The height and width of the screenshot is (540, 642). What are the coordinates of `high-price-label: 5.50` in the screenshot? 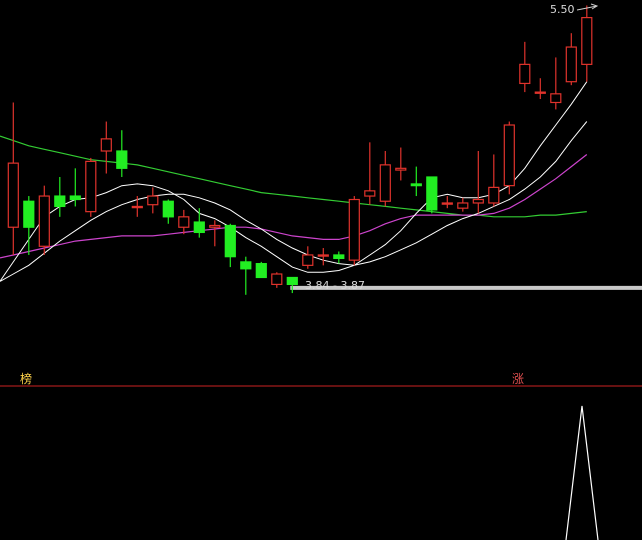 It's located at (562, 9).